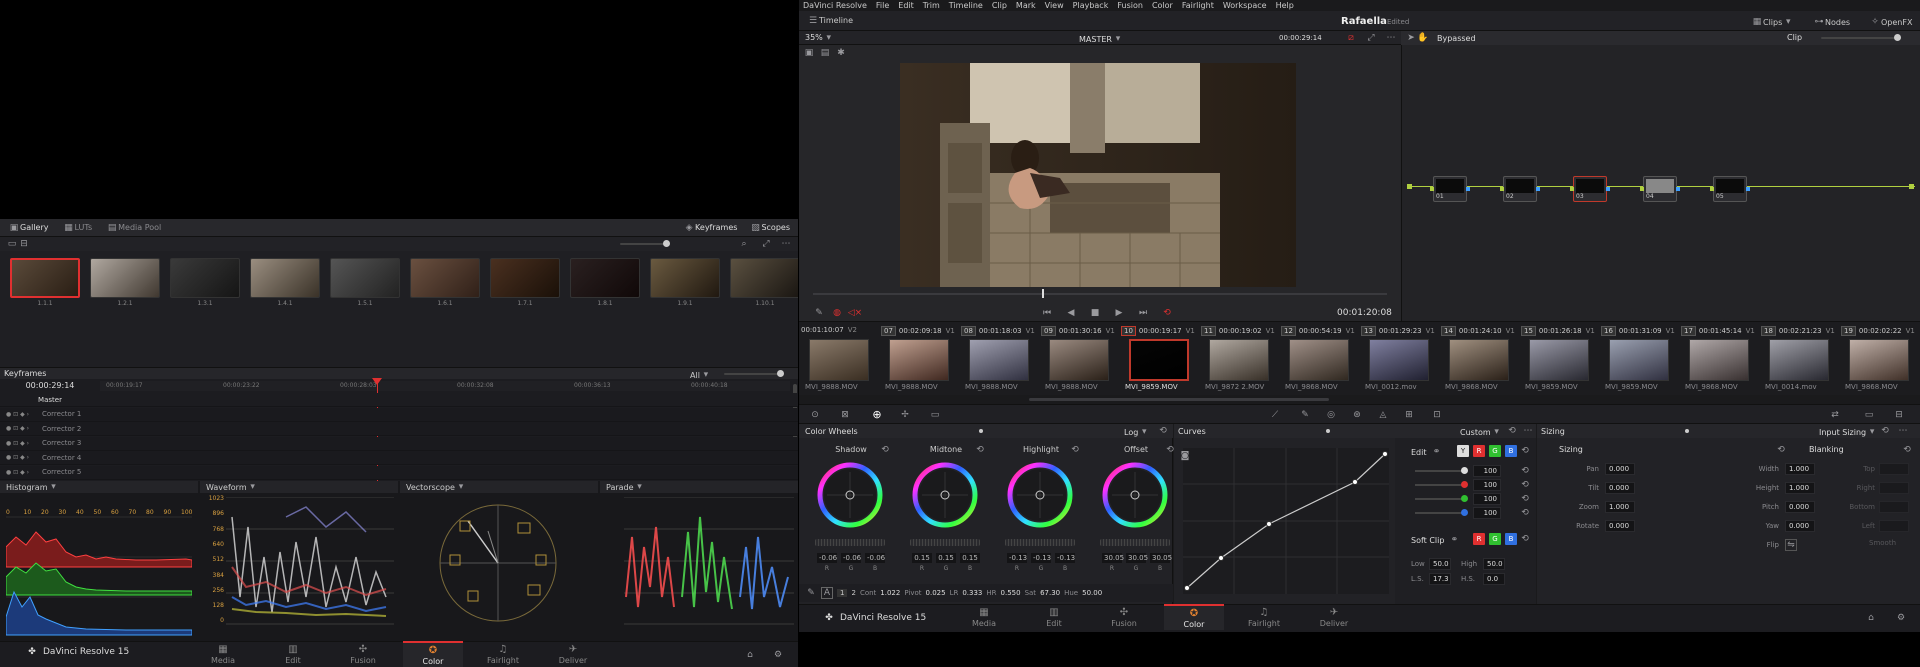 This screenshot has height=667, width=1920. Describe the element at coordinates (1861, 37) in the screenshot. I see `node-zoom-slider` at that location.